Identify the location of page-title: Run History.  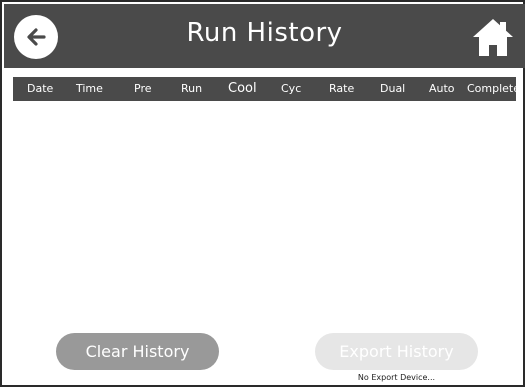
(264, 33).